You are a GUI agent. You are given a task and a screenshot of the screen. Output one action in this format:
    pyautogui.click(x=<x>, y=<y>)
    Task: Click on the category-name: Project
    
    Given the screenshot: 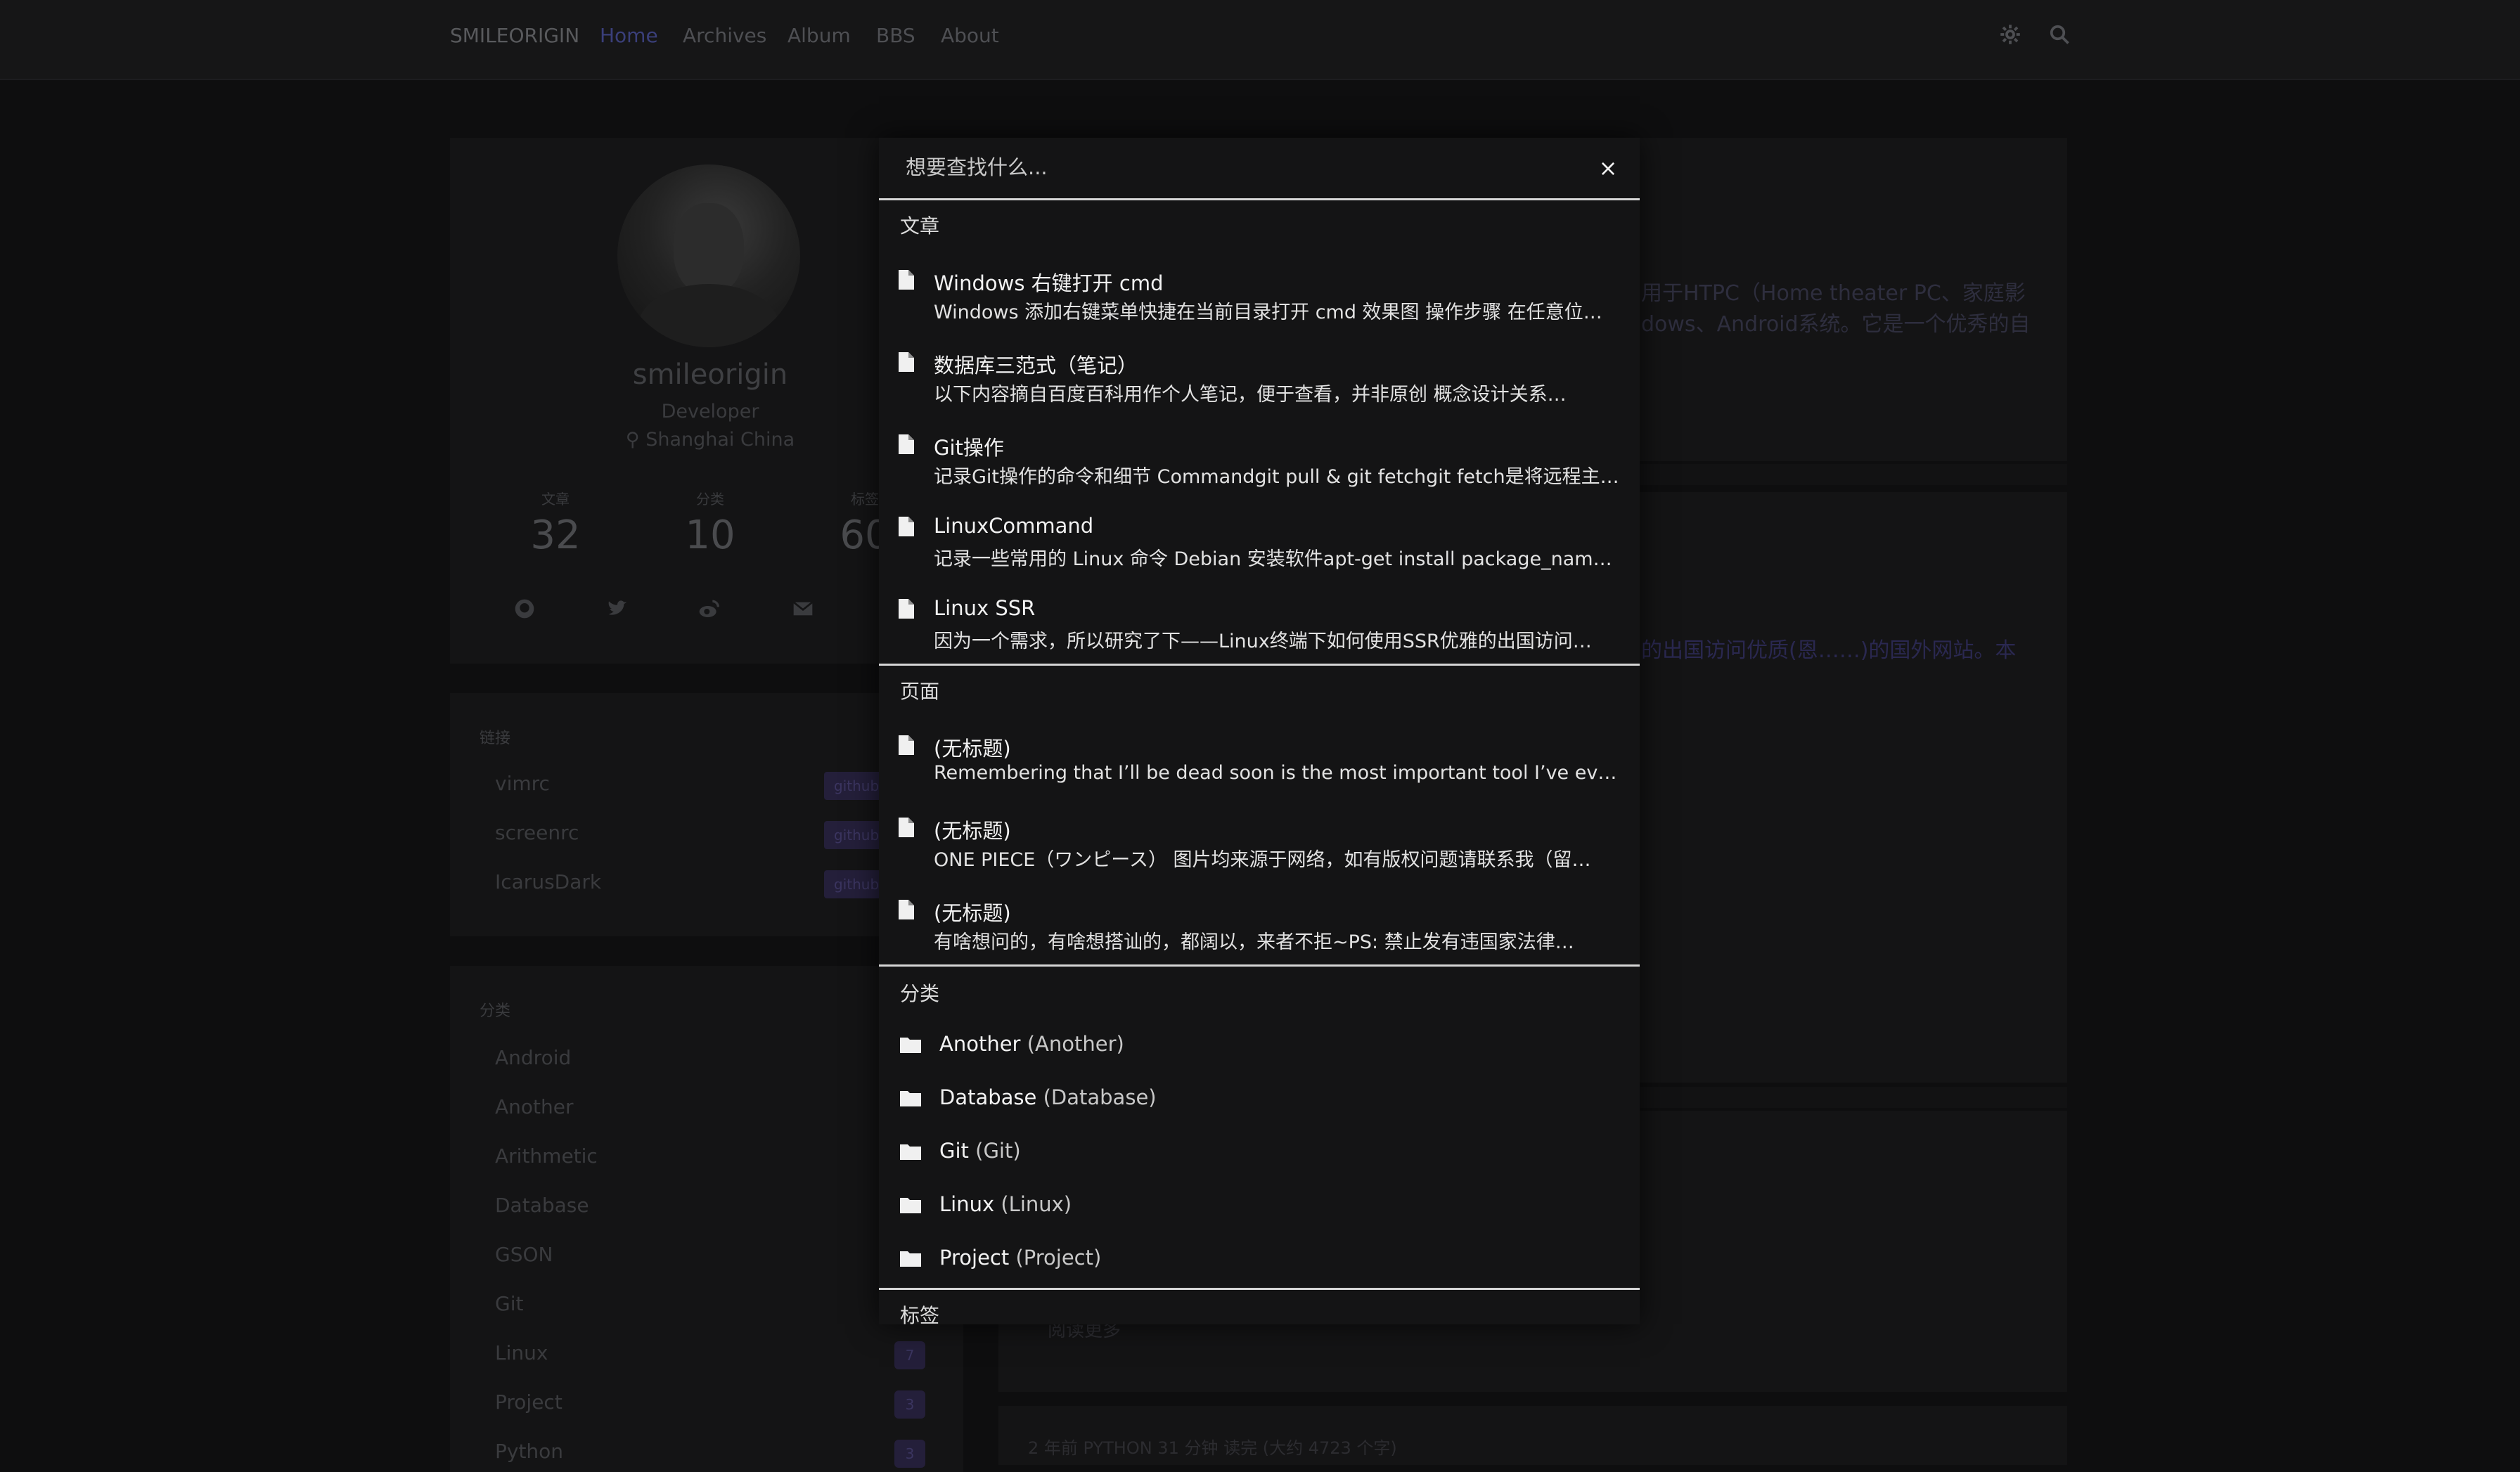 What is the action you would take?
    pyautogui.click(x=974, y=1258)
    